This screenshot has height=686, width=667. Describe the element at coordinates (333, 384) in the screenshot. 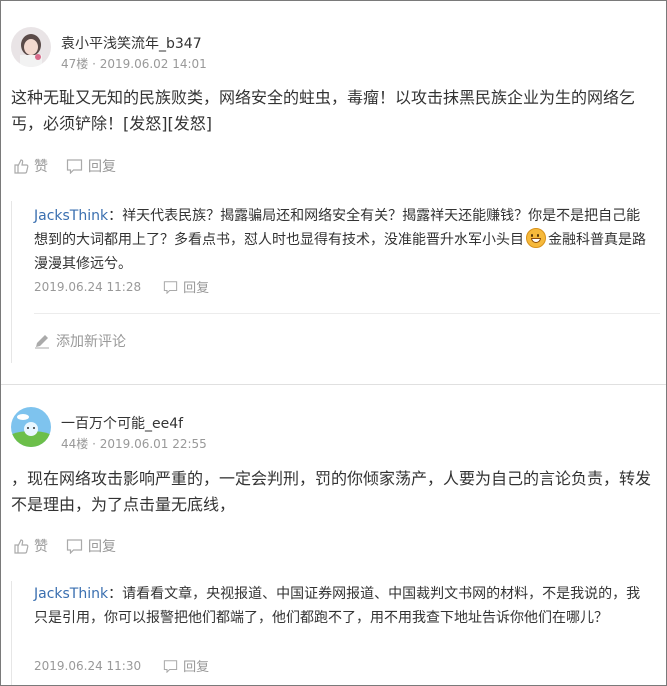

I see `post-separator` at that location.